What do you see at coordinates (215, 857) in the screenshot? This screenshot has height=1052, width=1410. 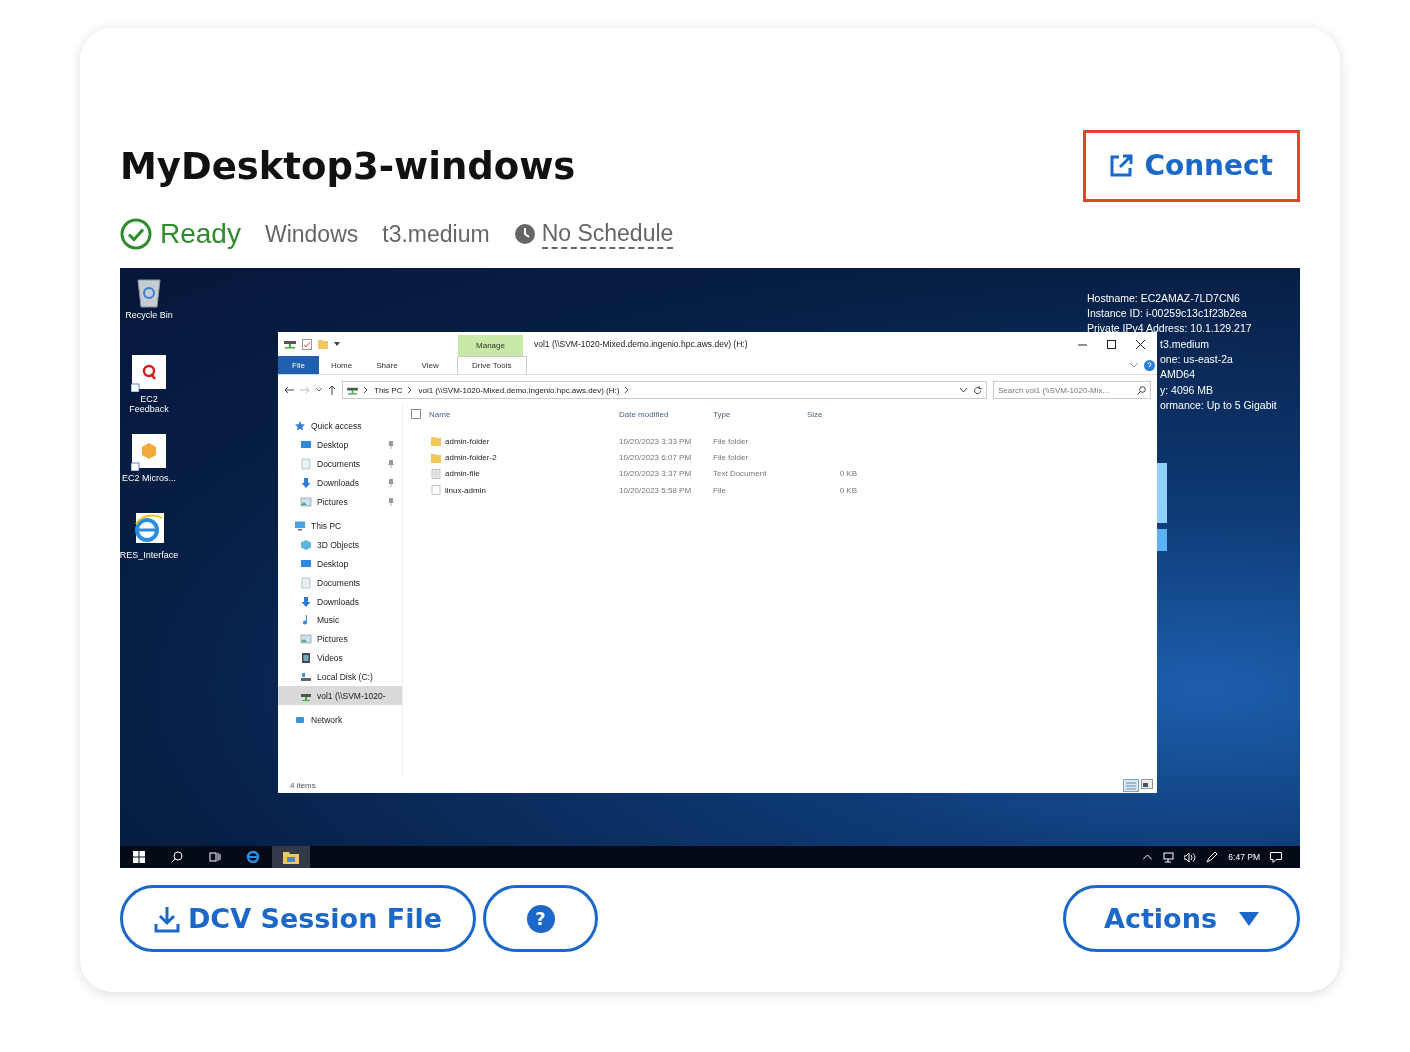 I see `task-view-icon` at bounding box center [215, 857].